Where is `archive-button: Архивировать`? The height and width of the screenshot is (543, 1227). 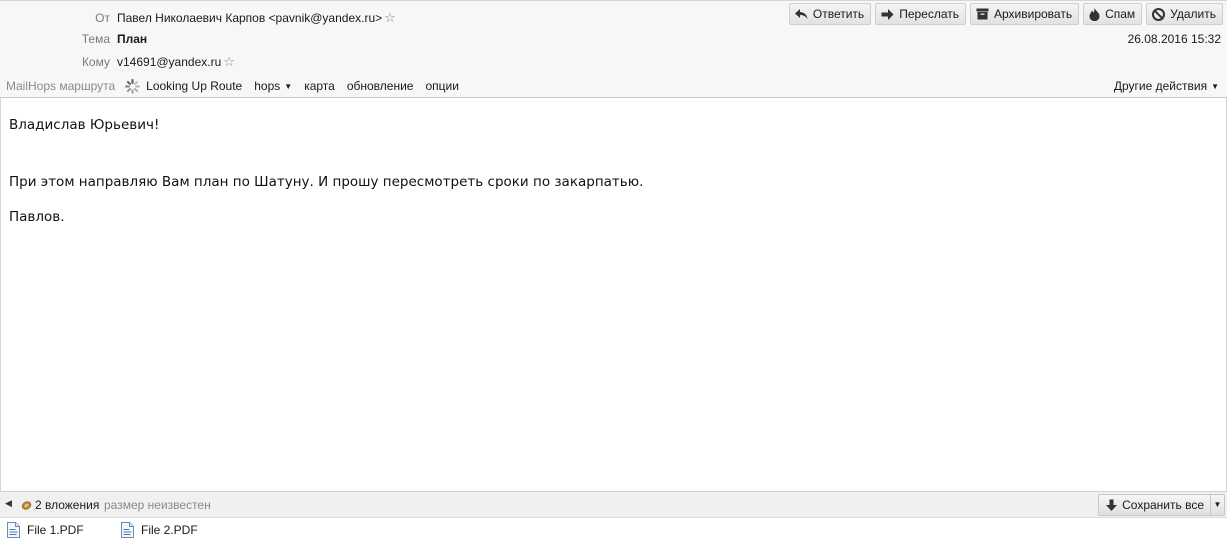 archive-button: Архивировать is located at coordinates (1025, 14).